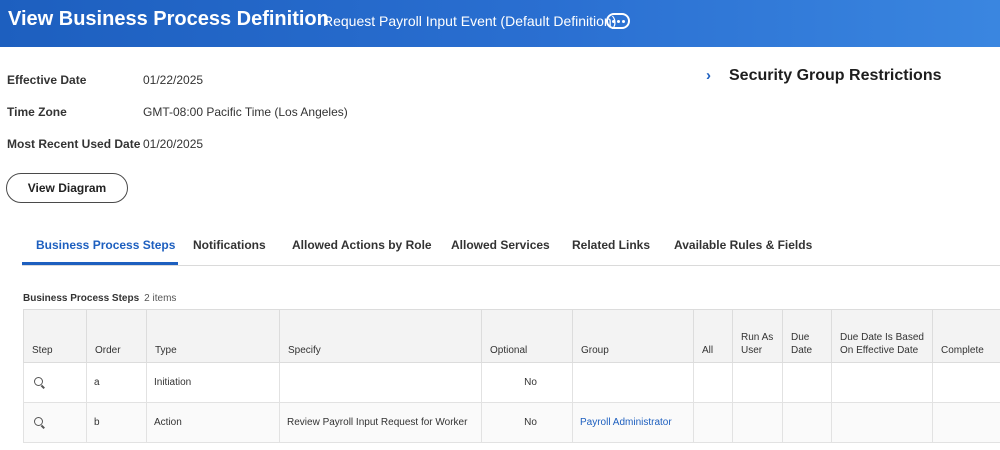 The image size is (1000, 450). What do you see at coordinates (966, 336) in the screenshot?
I see `column-header-complete: Complete` at bounding box center [966, 336].